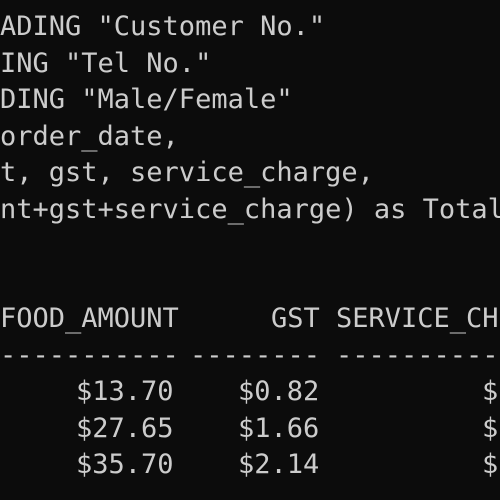  What do you see at coordinates (187, 172) in the screenshot?
I see `sql-line: t, gst, service_charge,` at bounding box center [187, 172].